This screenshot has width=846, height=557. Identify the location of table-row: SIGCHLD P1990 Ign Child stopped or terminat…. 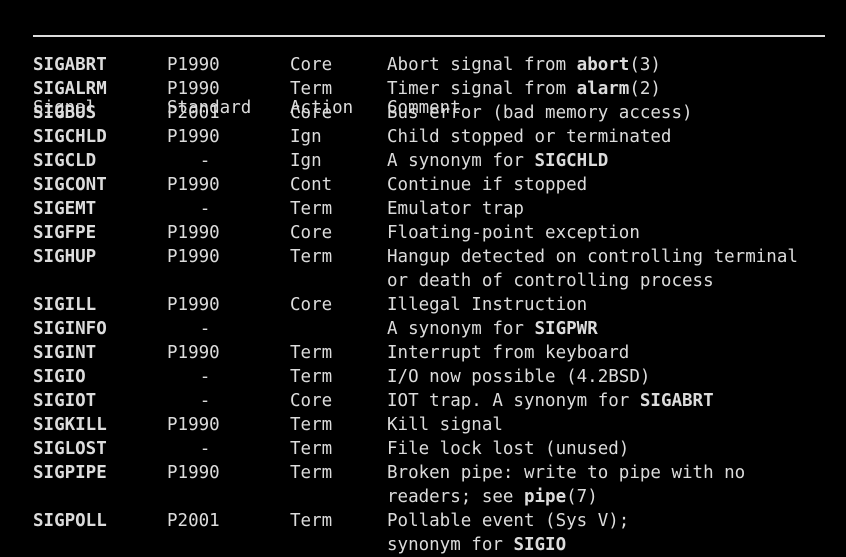
(423, 137).